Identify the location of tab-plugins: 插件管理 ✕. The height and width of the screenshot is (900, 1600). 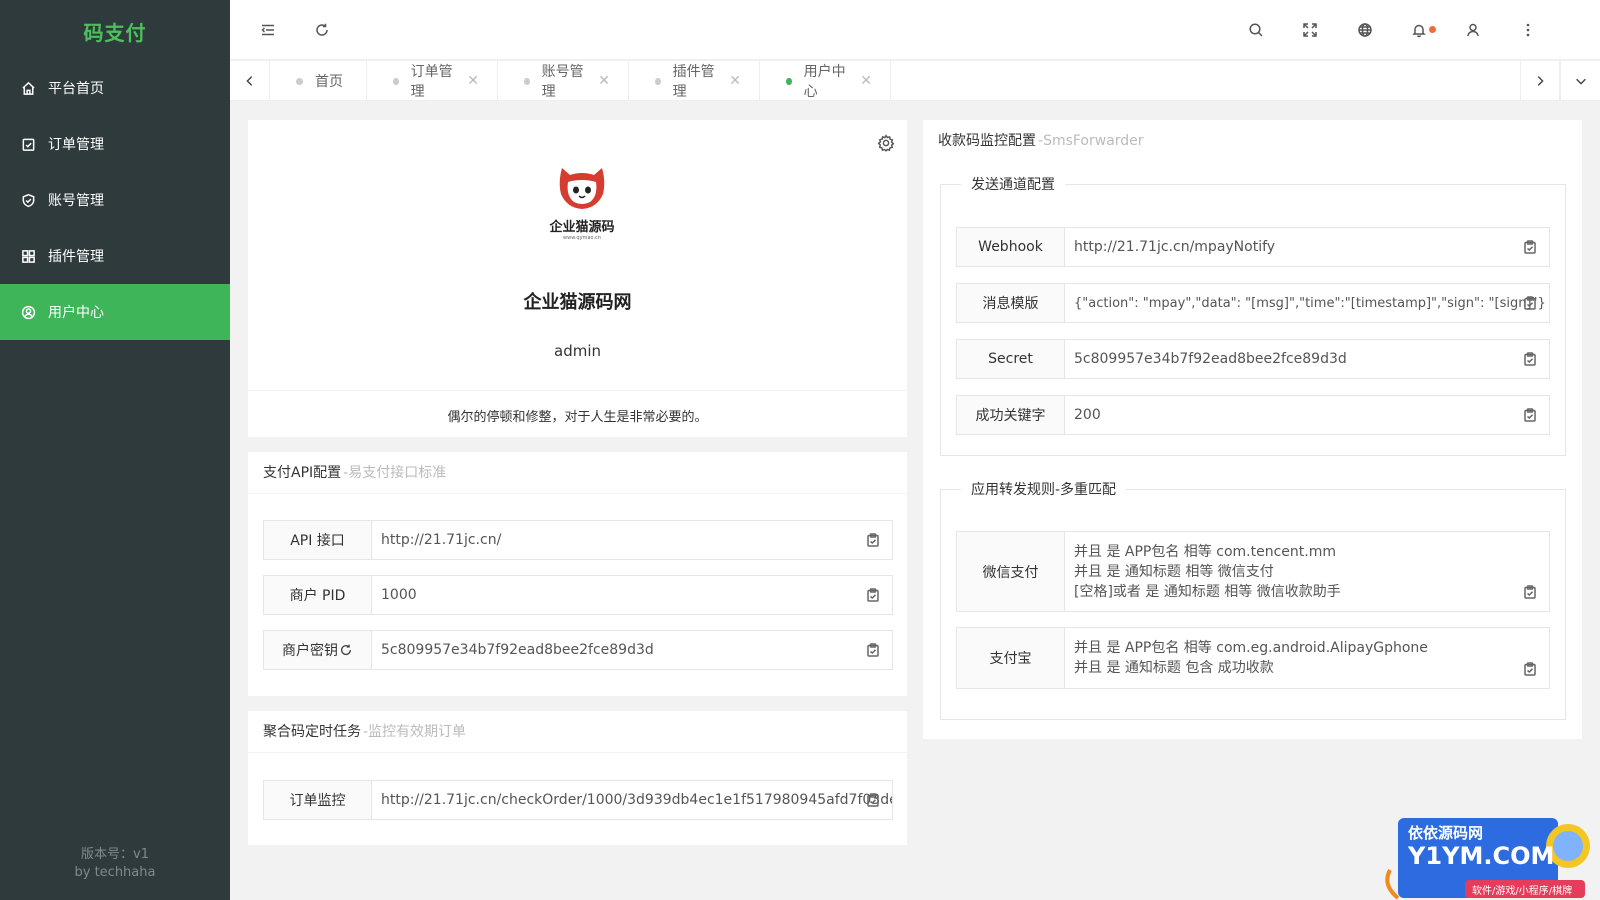
(694, 81).